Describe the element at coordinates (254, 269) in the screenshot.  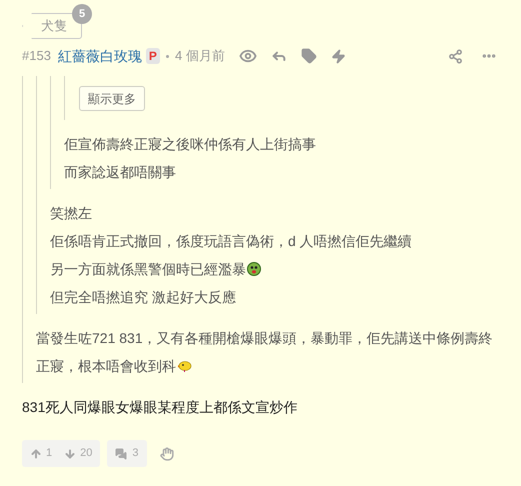
I see `sick-face-icon` at that location.